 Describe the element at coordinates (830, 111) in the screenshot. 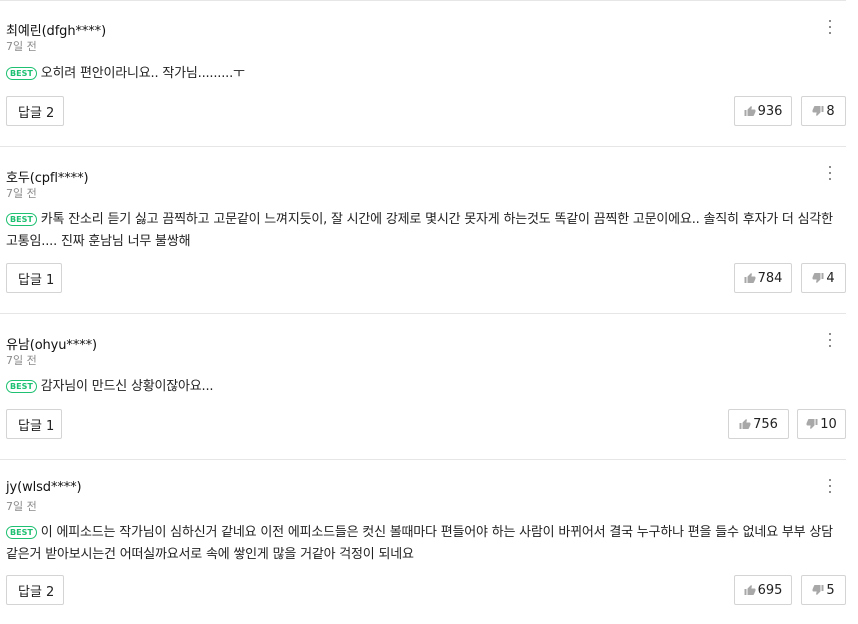

I see `dislike-count: 8` at that location.